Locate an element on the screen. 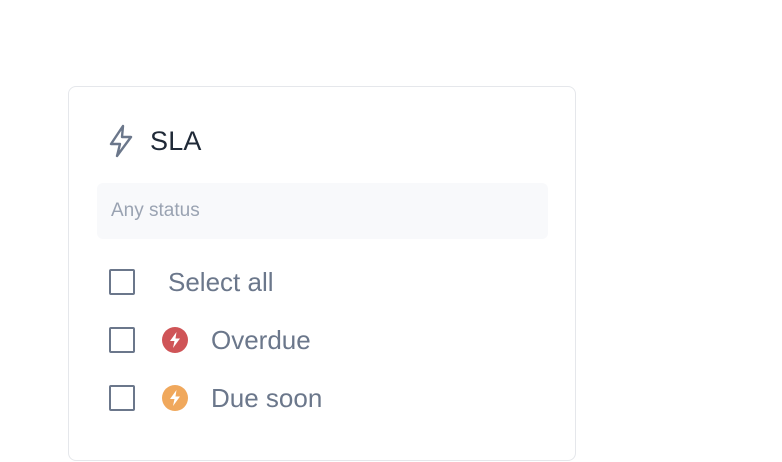  status-search-input is located at coordinates (322, 211).